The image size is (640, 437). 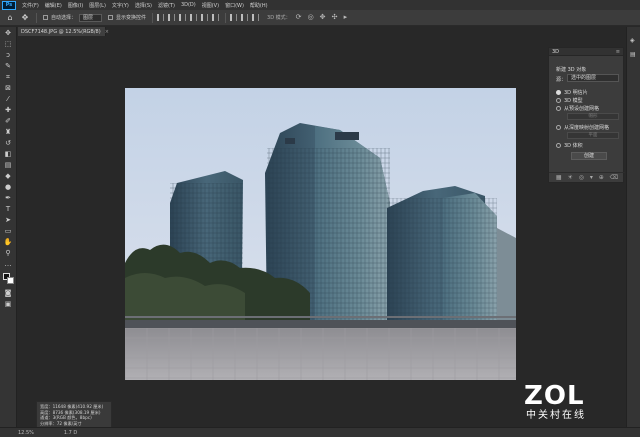 What do you see at coordinates (26, 433) in the screenshot?
I see `zoom-level: 12.5%` at bounding box center [26, 433].